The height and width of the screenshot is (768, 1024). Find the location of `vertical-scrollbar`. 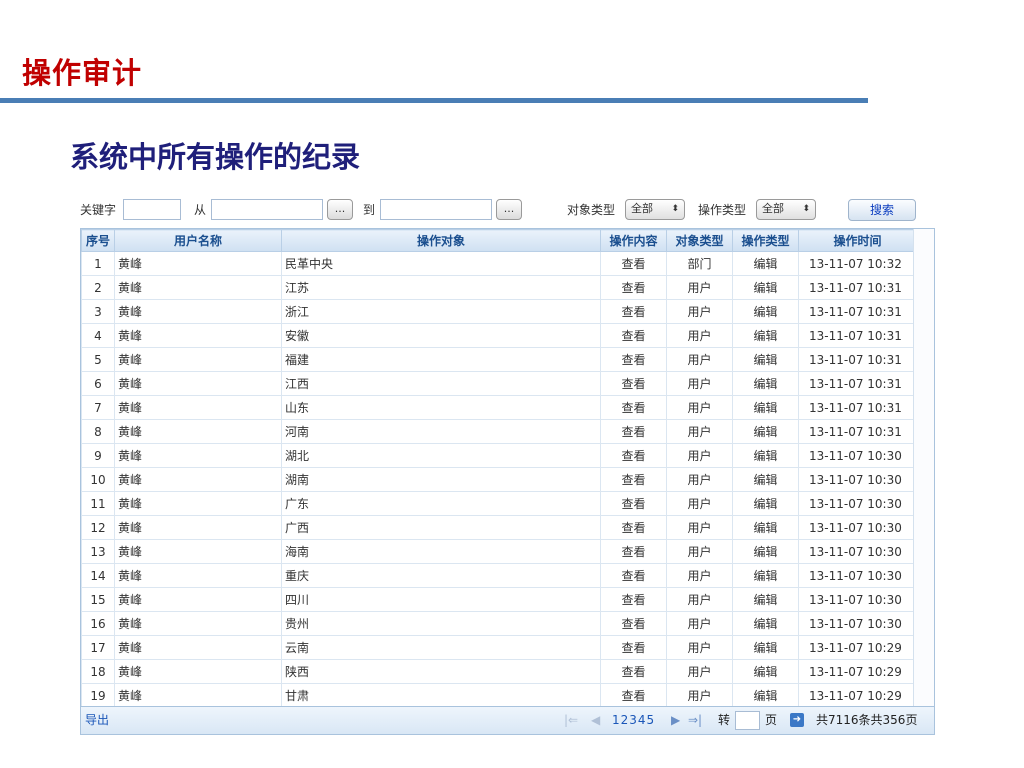

vertical-scrollbar is located at coordinates (923, 467).